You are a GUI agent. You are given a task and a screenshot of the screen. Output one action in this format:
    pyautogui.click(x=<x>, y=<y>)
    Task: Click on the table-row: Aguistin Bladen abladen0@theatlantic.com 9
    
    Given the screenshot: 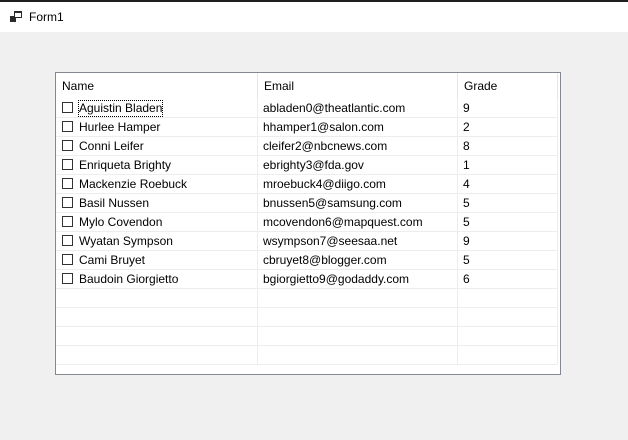 What is the action you would take?
    pyautogui.click(x=308, y=108)
    